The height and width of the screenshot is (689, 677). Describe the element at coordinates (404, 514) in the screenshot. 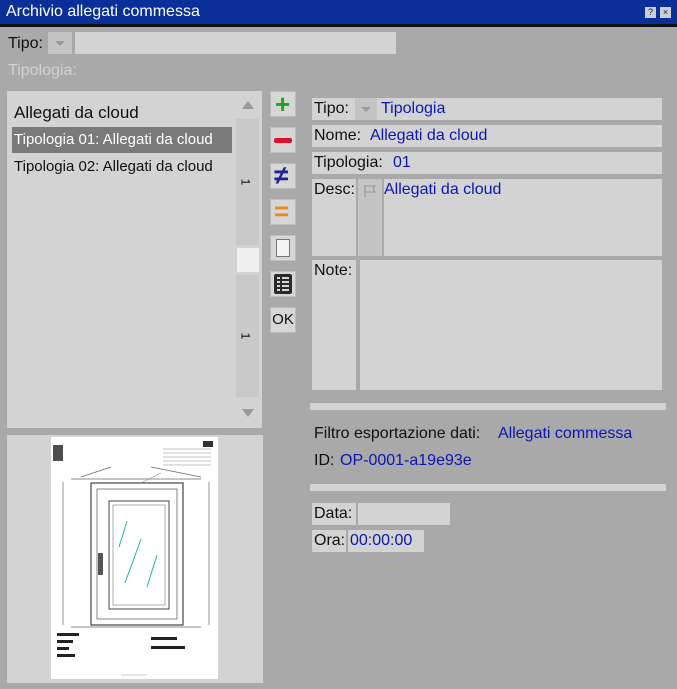

I see `data-input` at that location.